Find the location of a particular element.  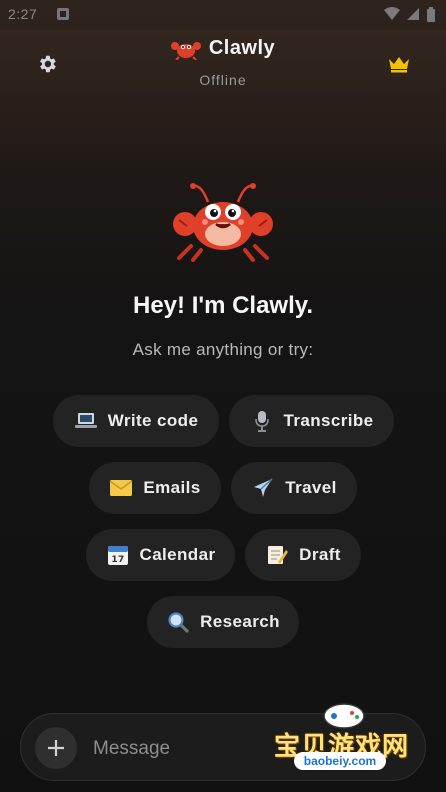

app-header: Clawly Offline is located at coordinates (223, 65).